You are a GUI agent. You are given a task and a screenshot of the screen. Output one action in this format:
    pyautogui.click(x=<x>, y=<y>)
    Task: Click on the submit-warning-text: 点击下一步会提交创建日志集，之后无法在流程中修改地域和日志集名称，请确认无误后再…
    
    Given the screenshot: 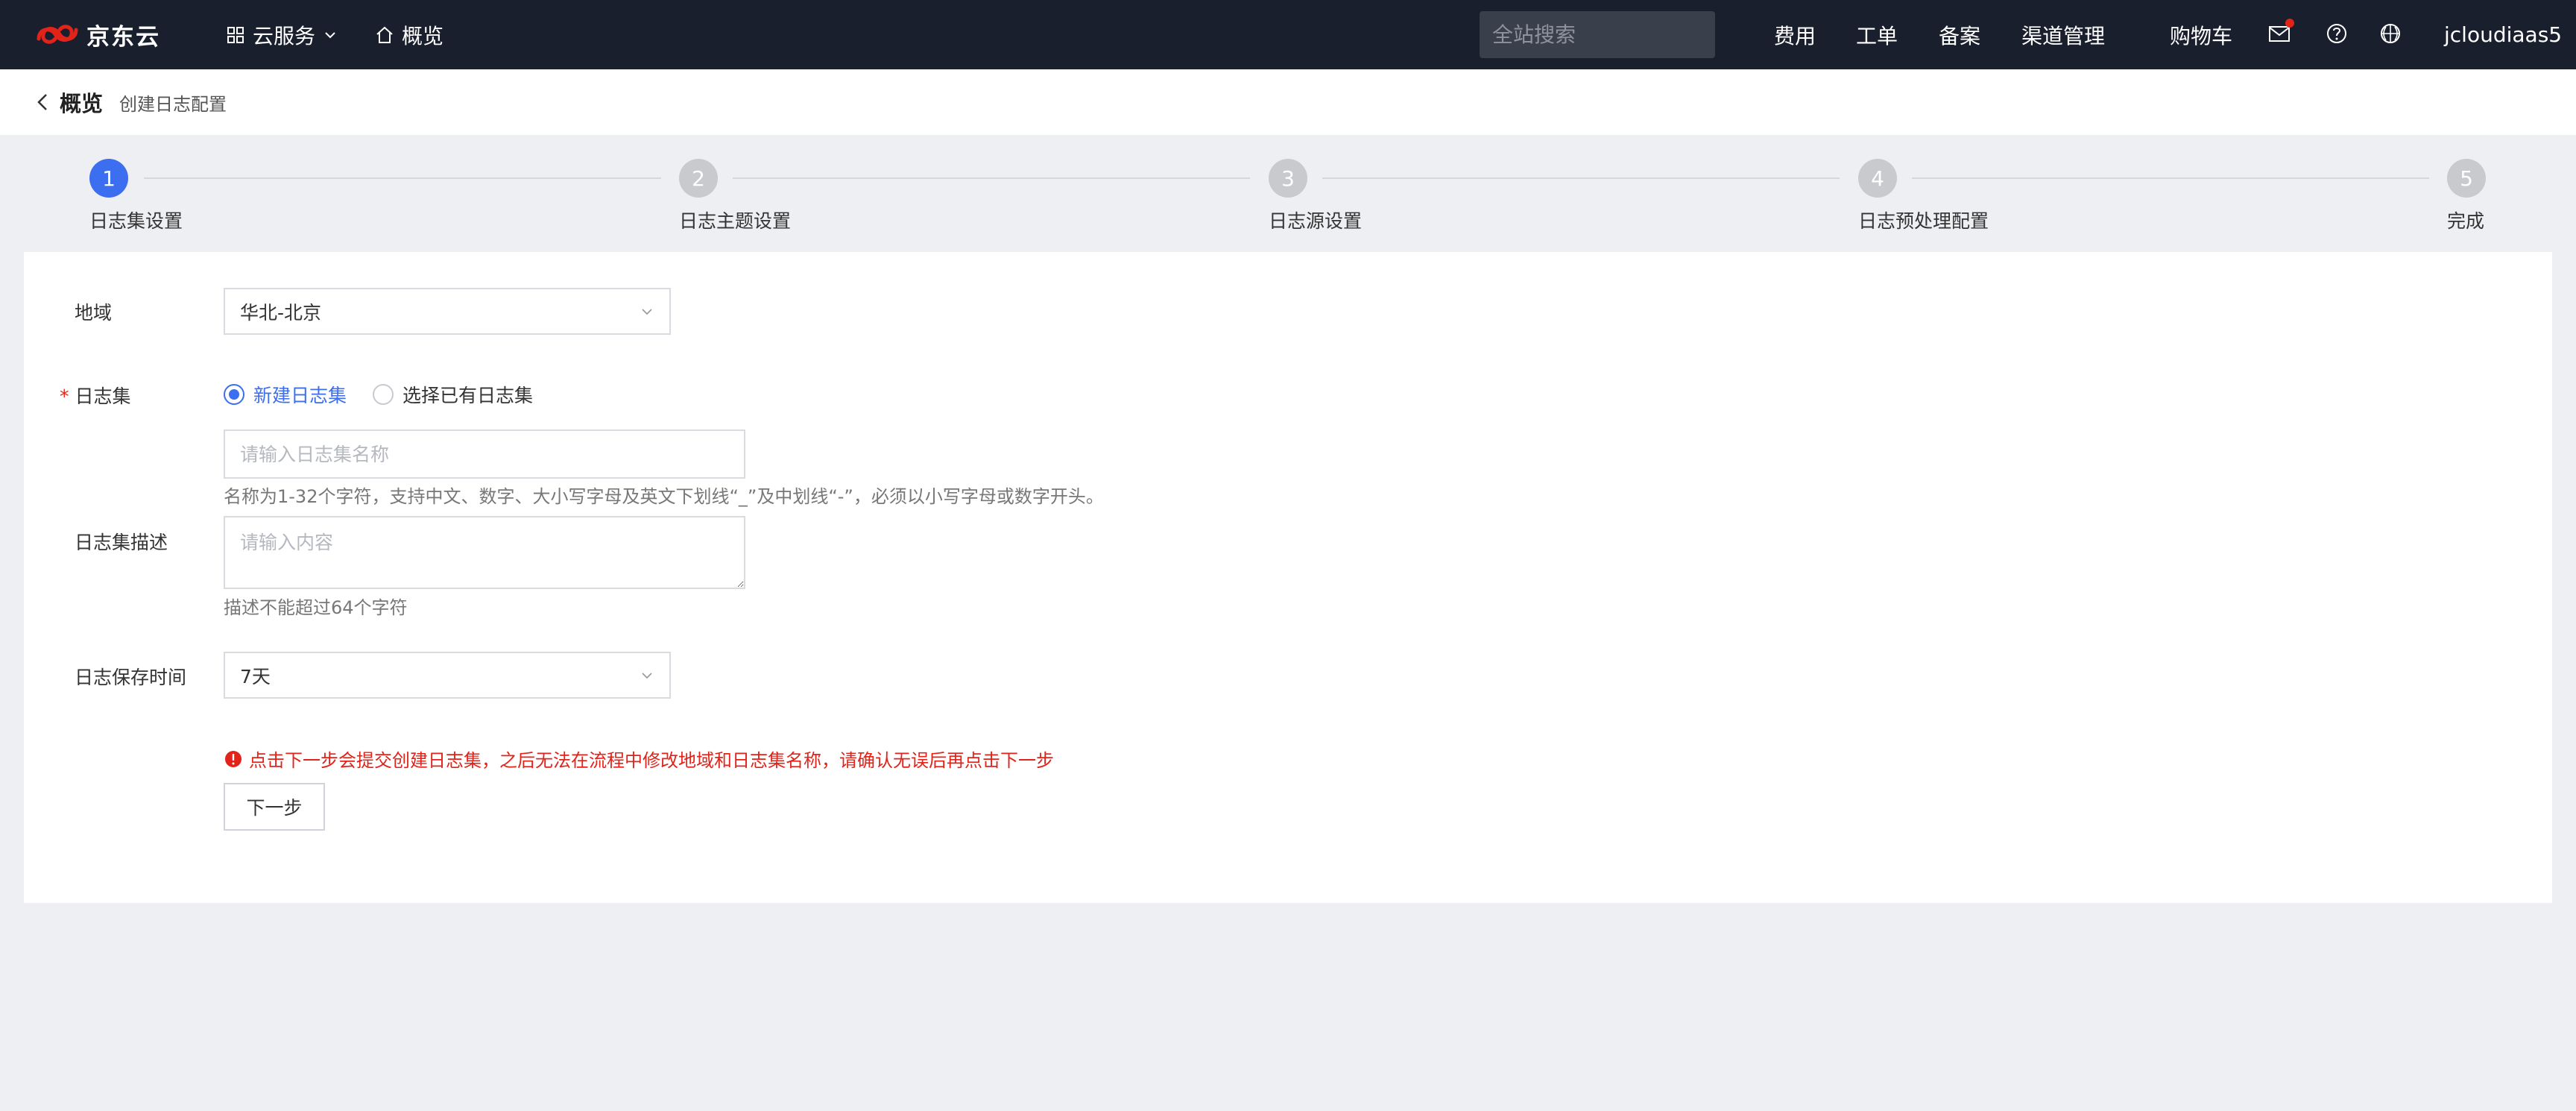 What is the action you would take?
    pyautogui.click(x=651, y=760)
    